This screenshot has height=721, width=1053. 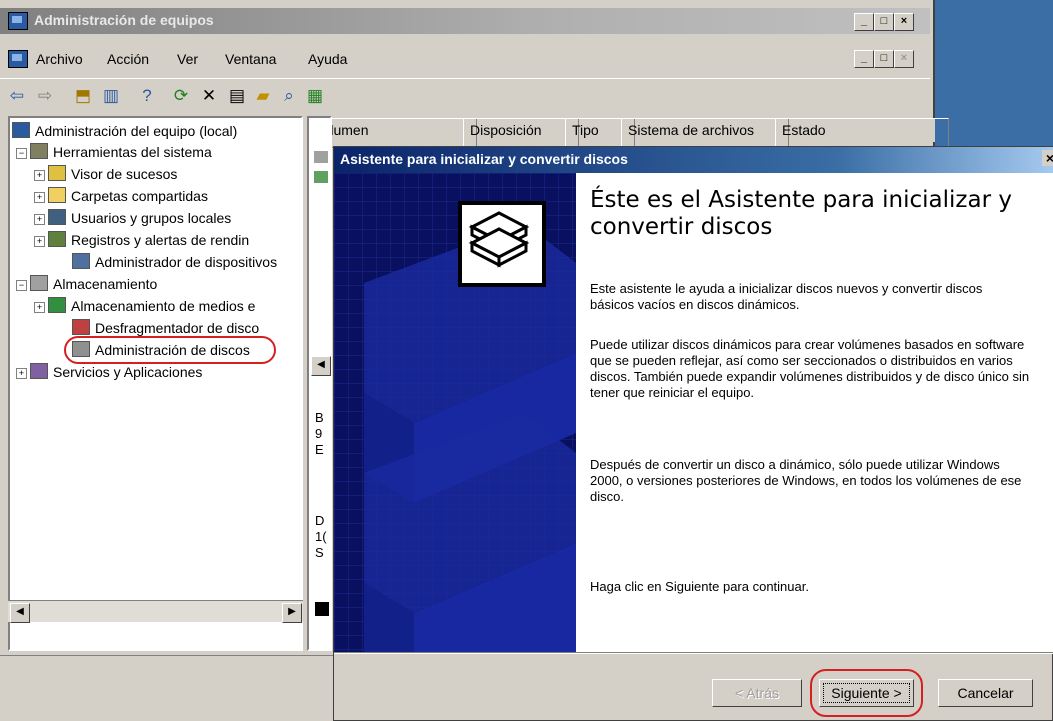 What do you see at coordinates (163, 306) in the screenshot?
I see `tree-item-label: Almacenamiento de medios e` at bounding box center [163, 306].